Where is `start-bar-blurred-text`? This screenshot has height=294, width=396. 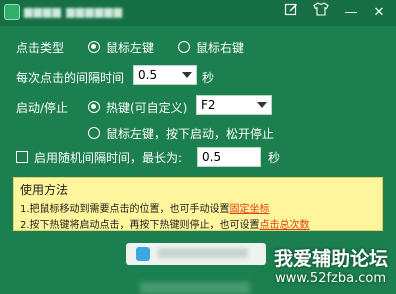 start-bar-blurred-text is located at coordinates (203, 253).